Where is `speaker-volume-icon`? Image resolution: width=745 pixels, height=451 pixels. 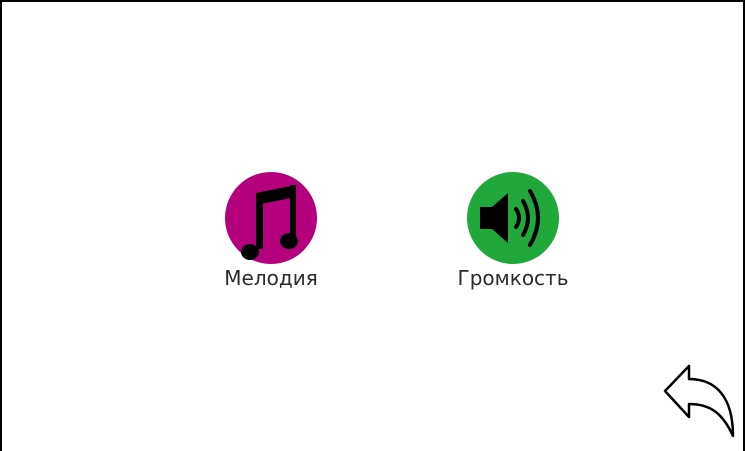
speaker-volume-icon is located at coordinates (513, 218).